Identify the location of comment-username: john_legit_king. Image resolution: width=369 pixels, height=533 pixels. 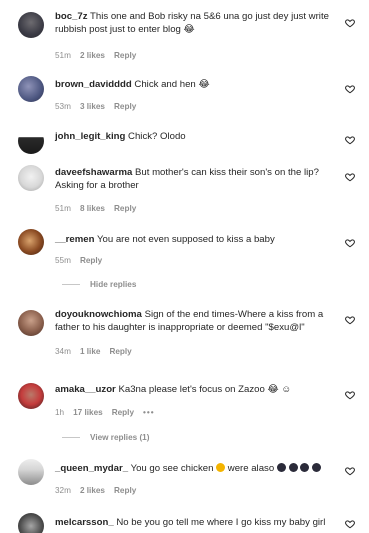
(90, 136).